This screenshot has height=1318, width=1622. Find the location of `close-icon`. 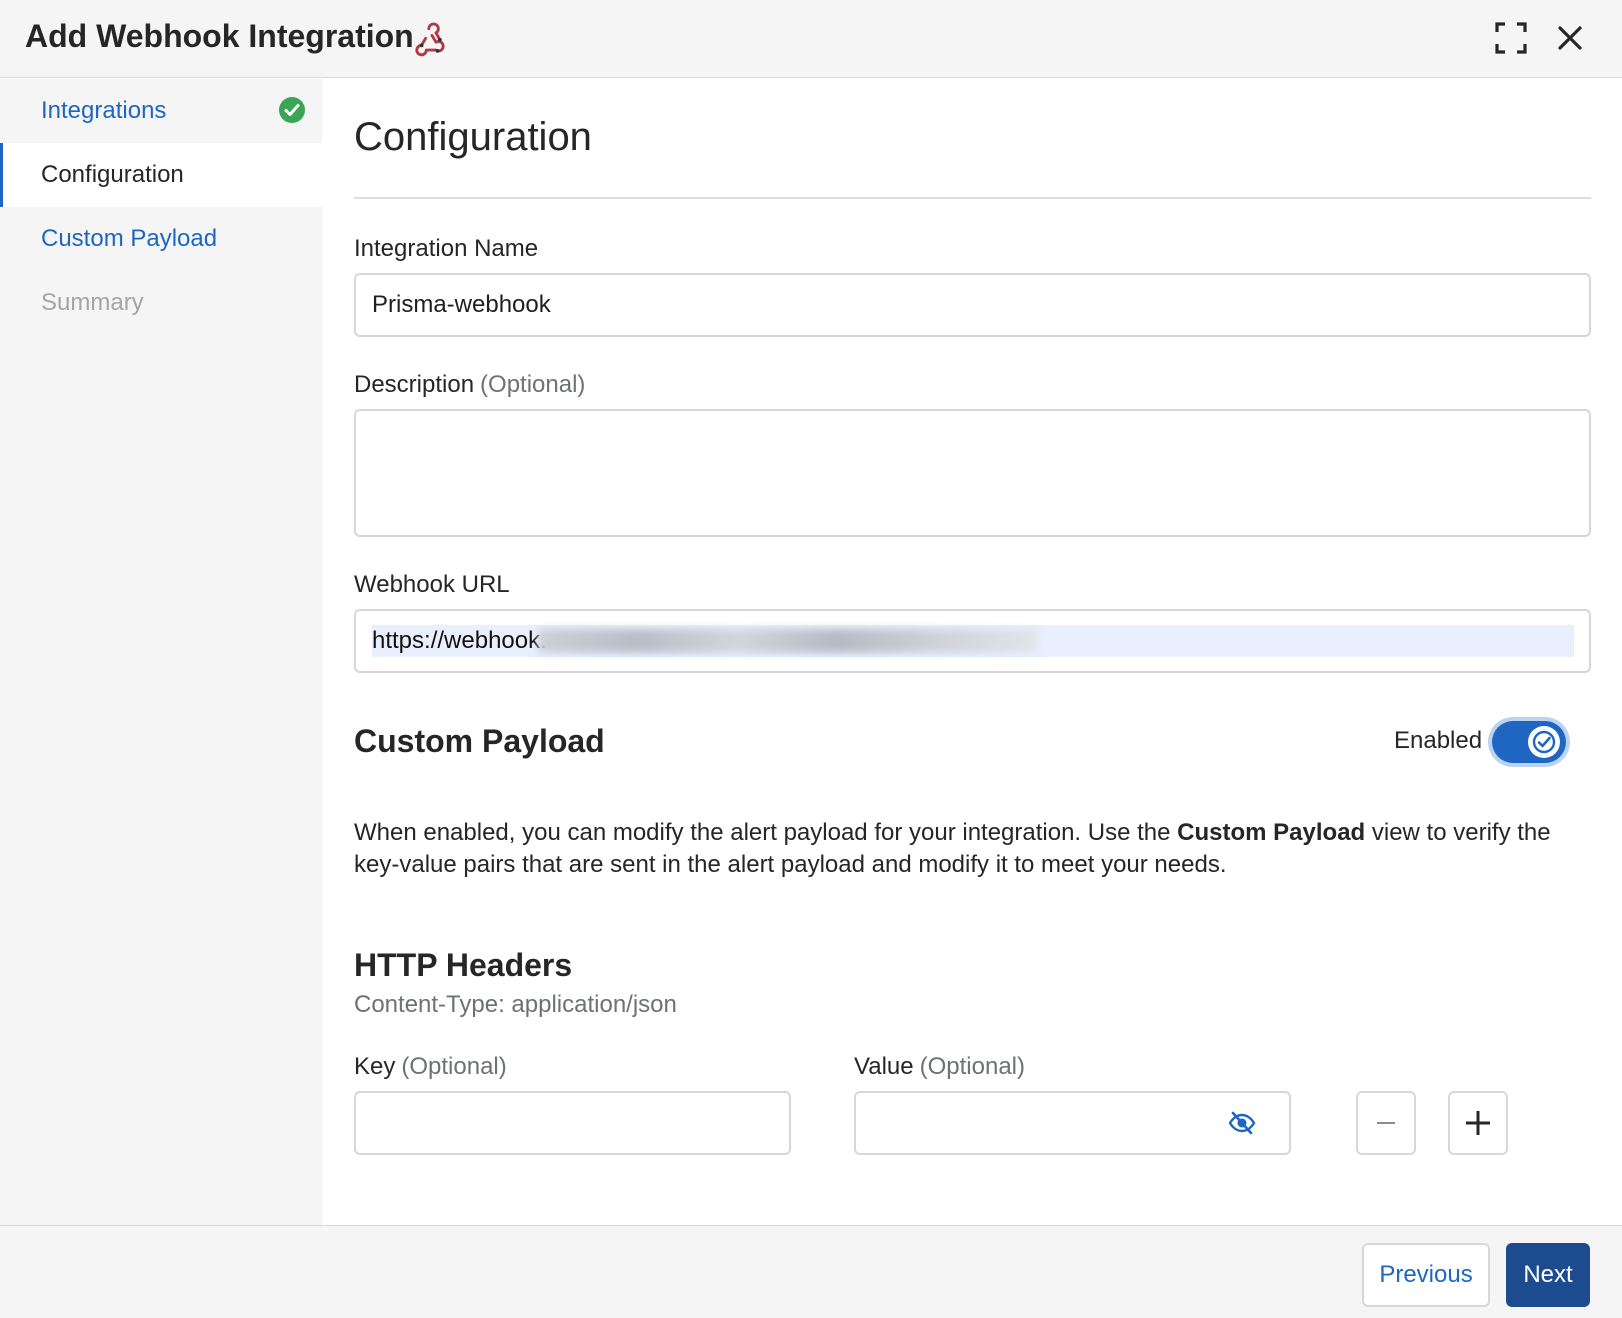

close-icon is located at coordinates (1570, 38).